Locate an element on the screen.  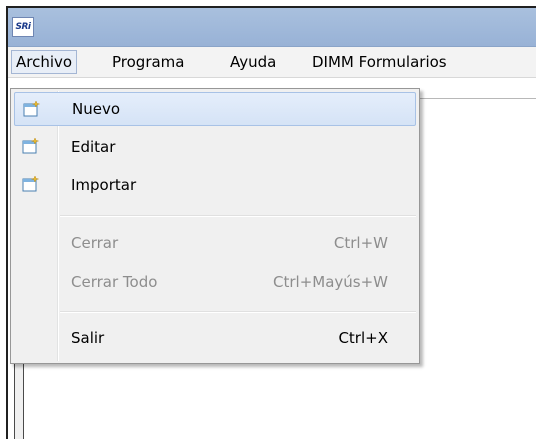
menu-item-label: Cerrar Todo is located at coordinates (114, 282).